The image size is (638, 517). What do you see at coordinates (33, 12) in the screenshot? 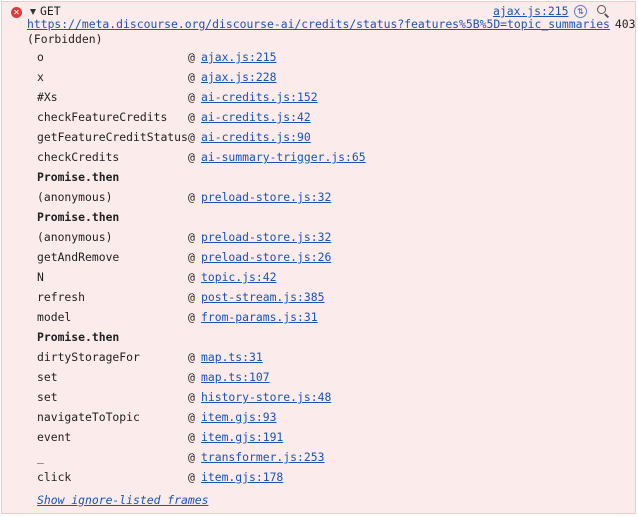
I see `expand-triangle-icon` at bounding box center [33, 12].